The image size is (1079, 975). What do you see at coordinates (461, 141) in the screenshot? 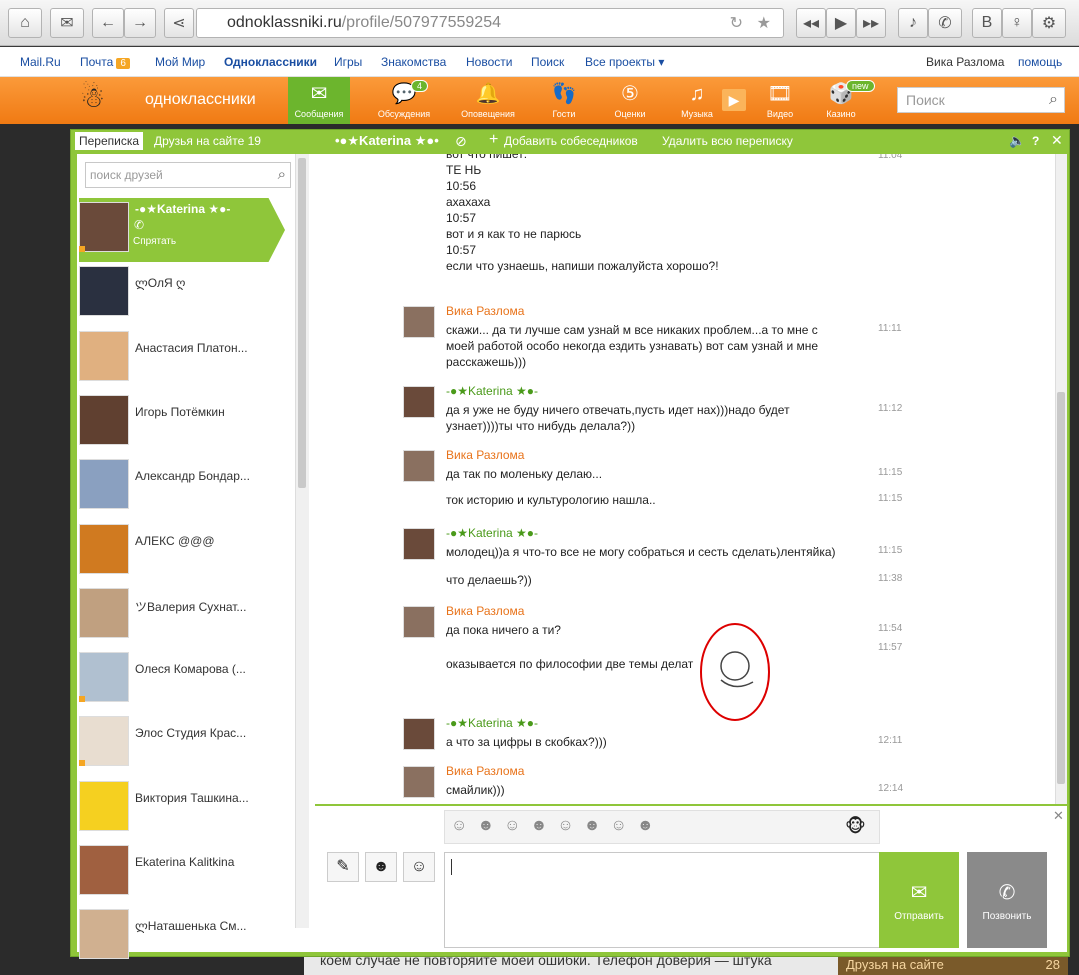
I see `block-icon: ⊘` at bounding box center [461, 141].